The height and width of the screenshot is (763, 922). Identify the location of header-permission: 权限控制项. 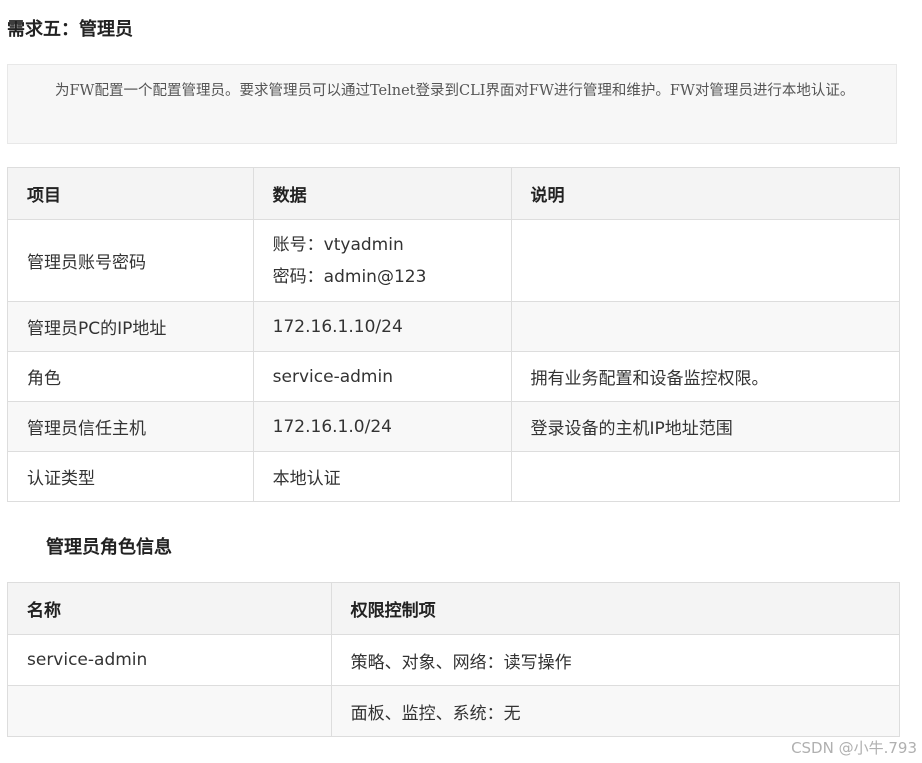
(615, 608).